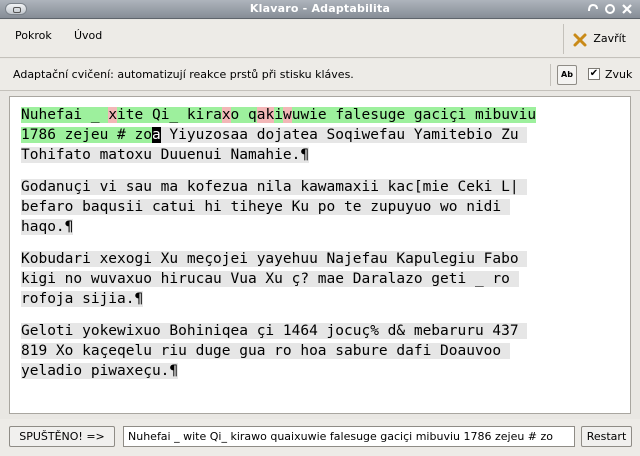 The height and width of the screenshot is (456, 640). What do you see at coordinates (610, 9) in the screenshot?
I see `maximize-icon` at bounding box center [610, 9].